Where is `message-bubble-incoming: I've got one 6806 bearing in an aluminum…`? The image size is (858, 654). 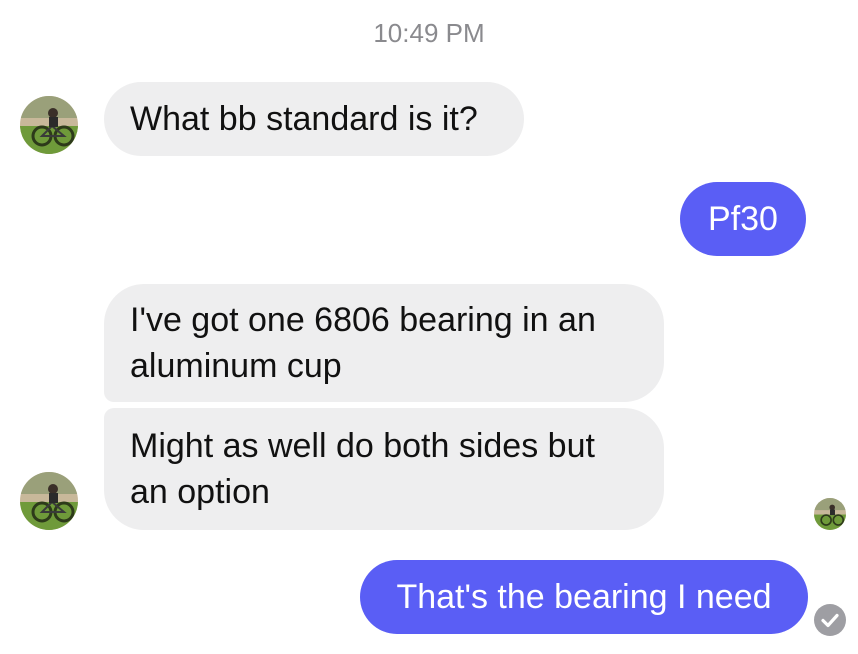 message-bubble-incoming: I've got one 6806 bearing in an aluminum… is located at coordinates (384, 343).